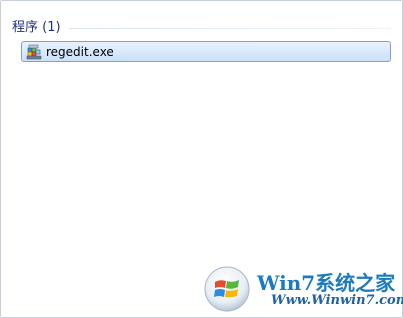 This screenshot has width=403, height=318. Describe the element at coordinates (80, 51) in the screenshot. I see `result-item-label: regedit.exe` at that location.